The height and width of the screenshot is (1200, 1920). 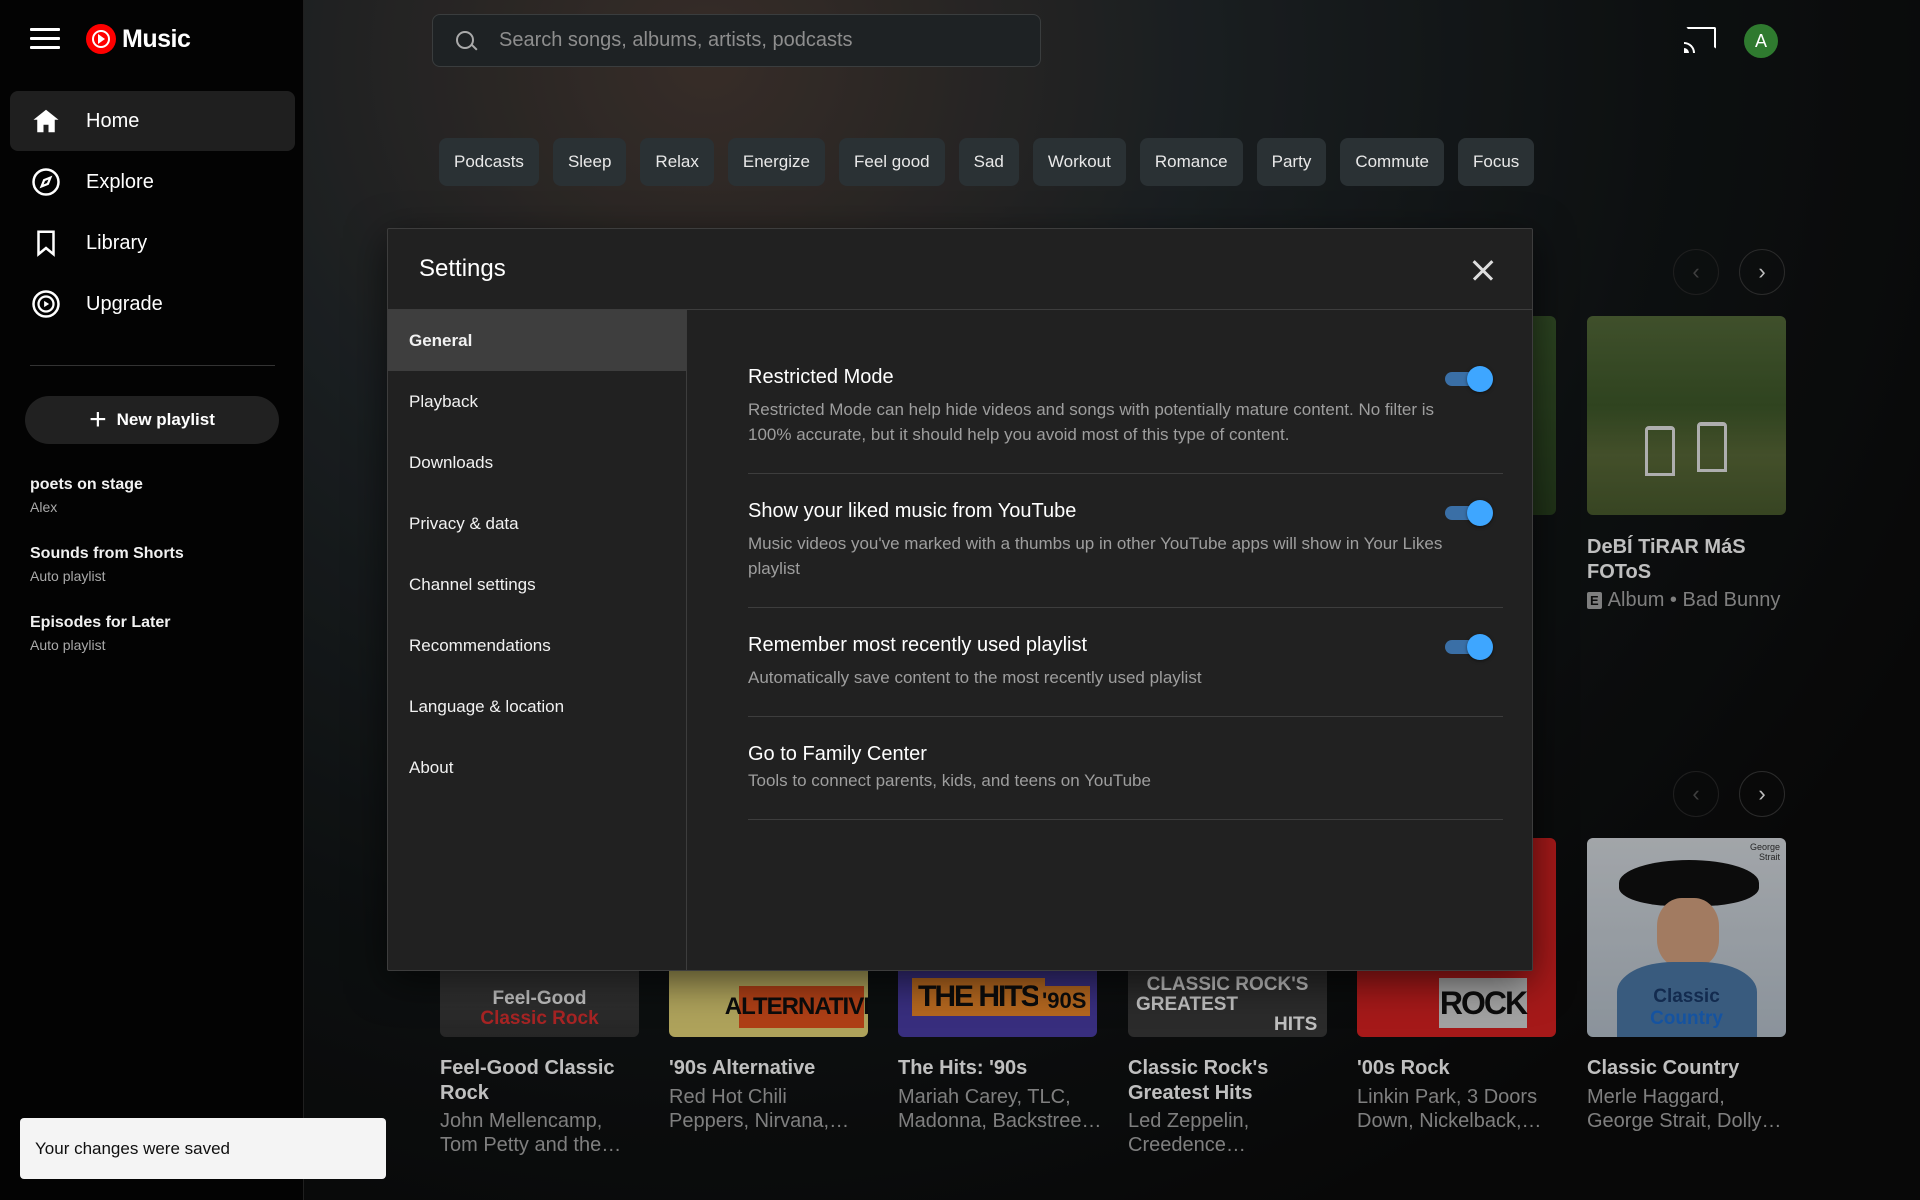 What do you see at coordinates (677, 162) in the screenshot?
I see `chip-relax: Relax` at bounding box center [677, 162].